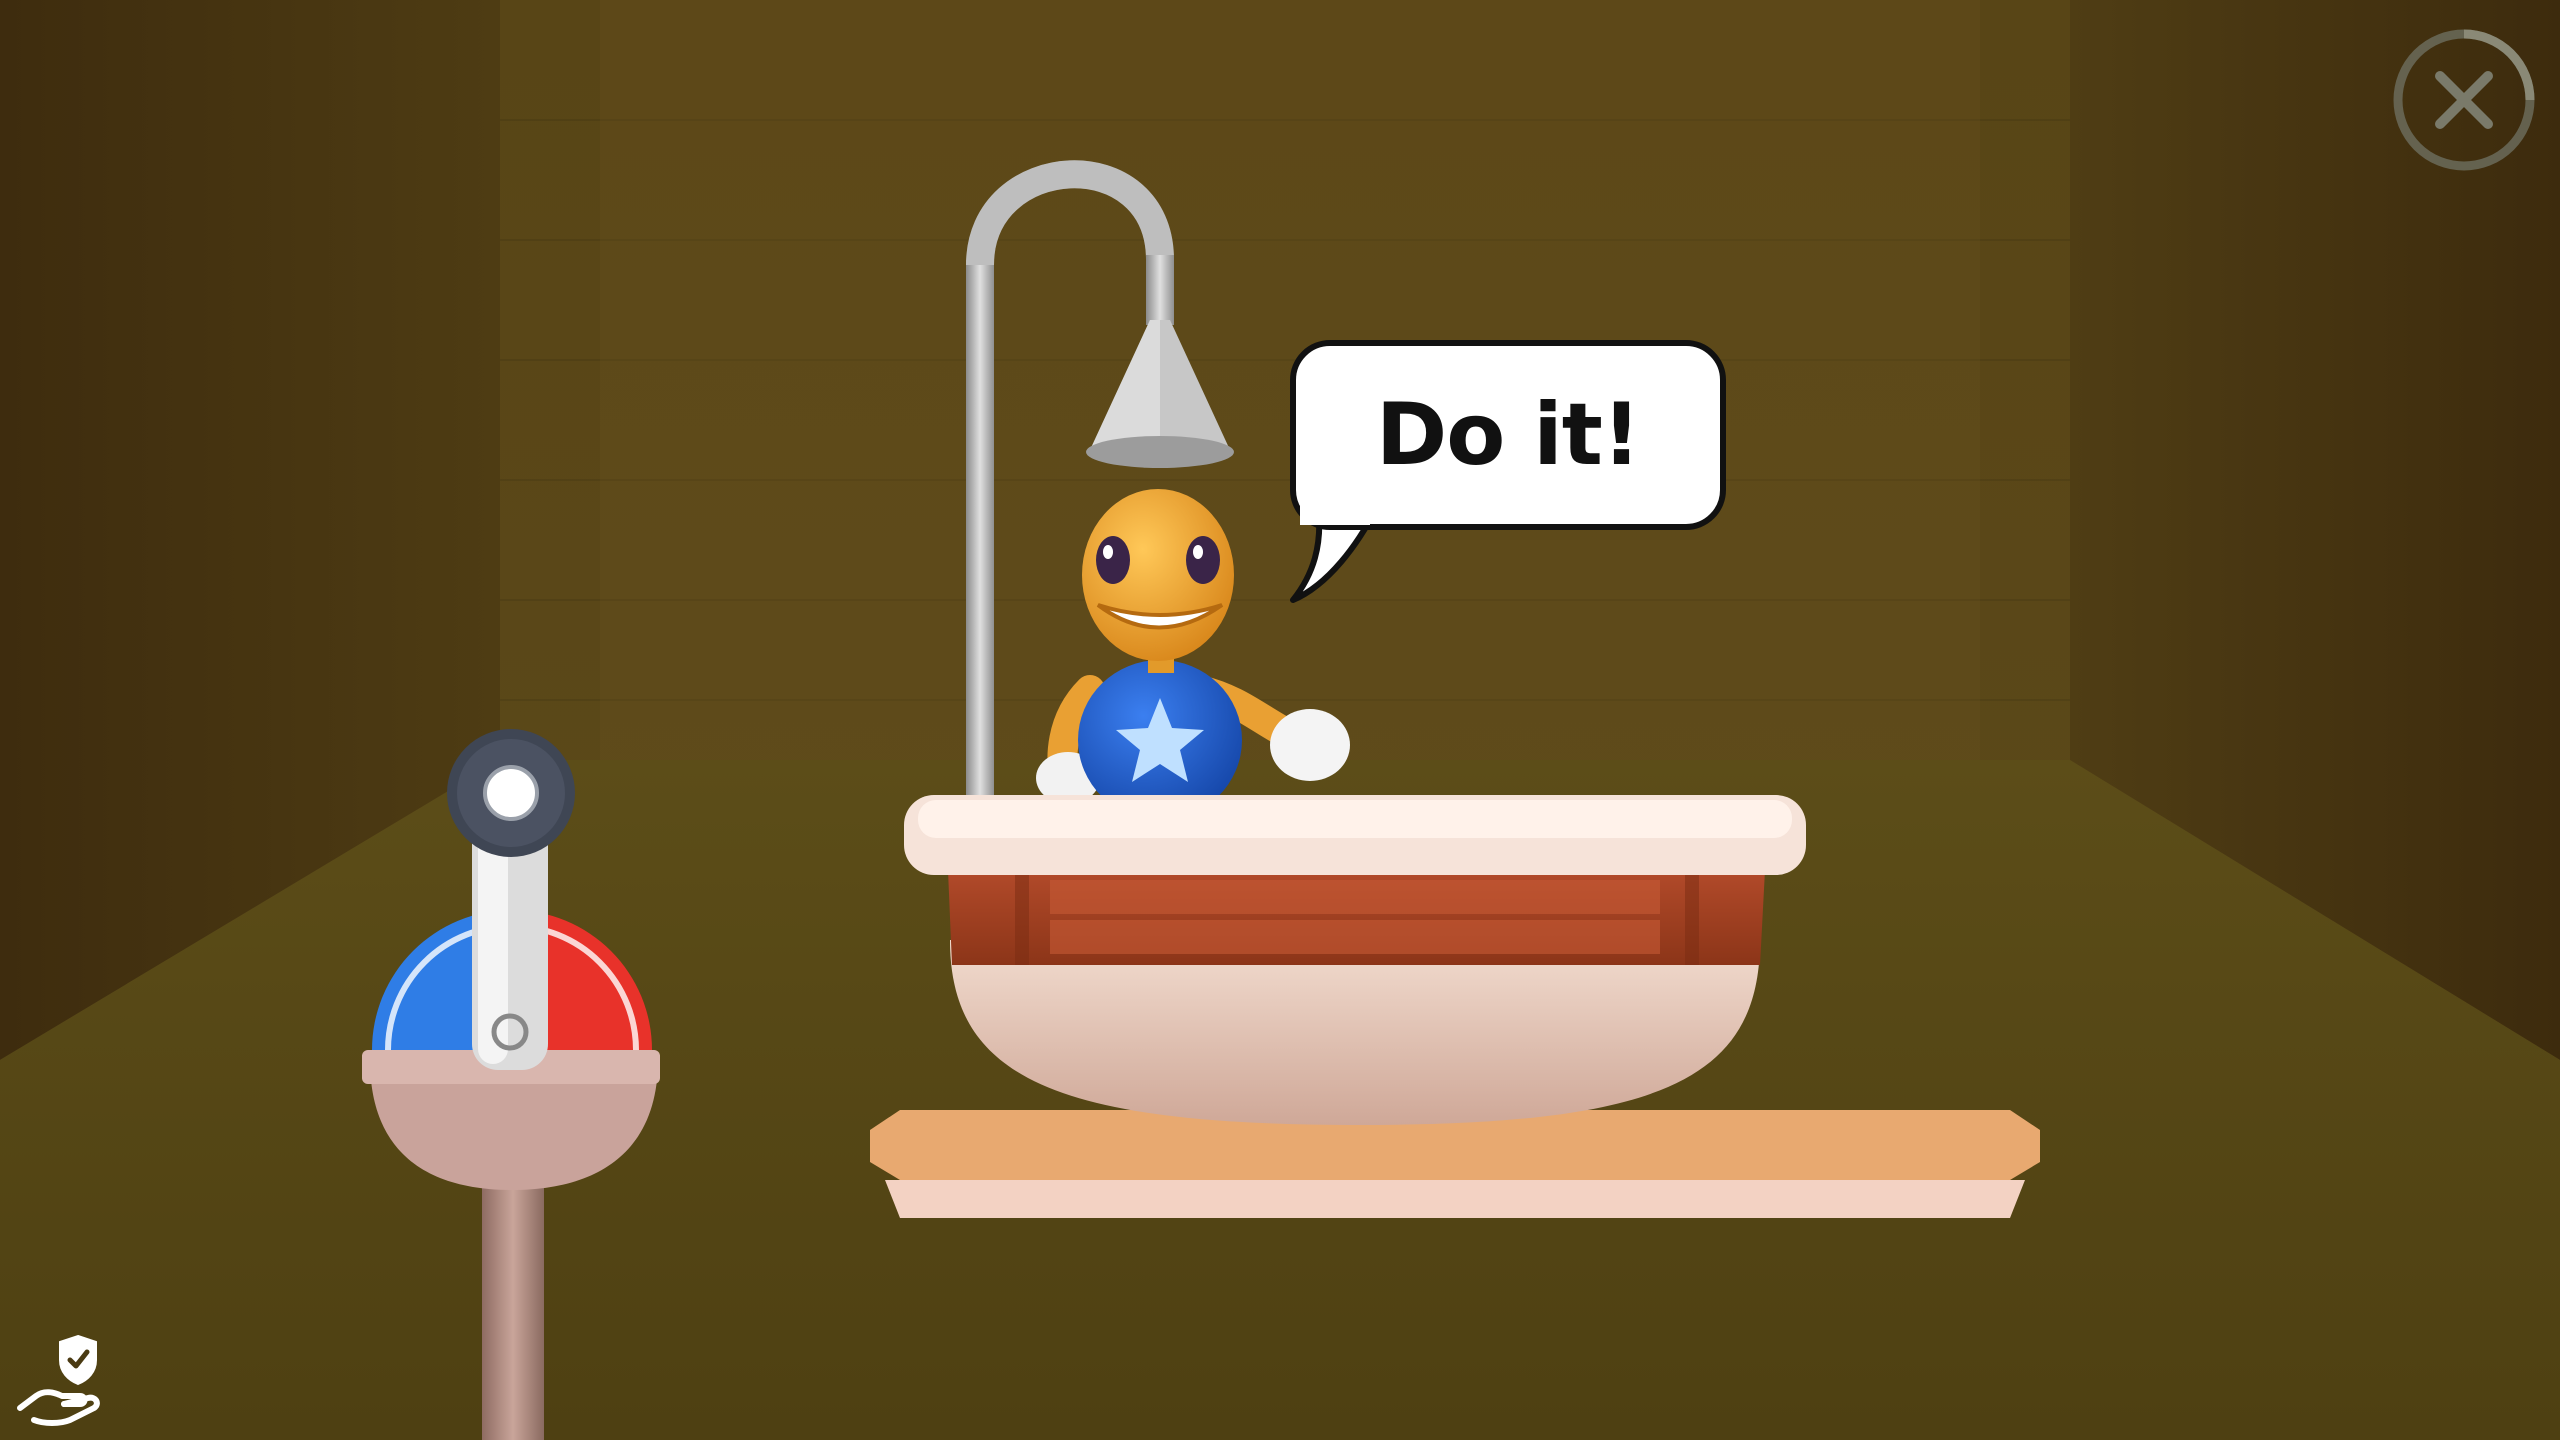 This screenshot has width=2560, height=1440. I want to click on close-button, so click(2464, 100).